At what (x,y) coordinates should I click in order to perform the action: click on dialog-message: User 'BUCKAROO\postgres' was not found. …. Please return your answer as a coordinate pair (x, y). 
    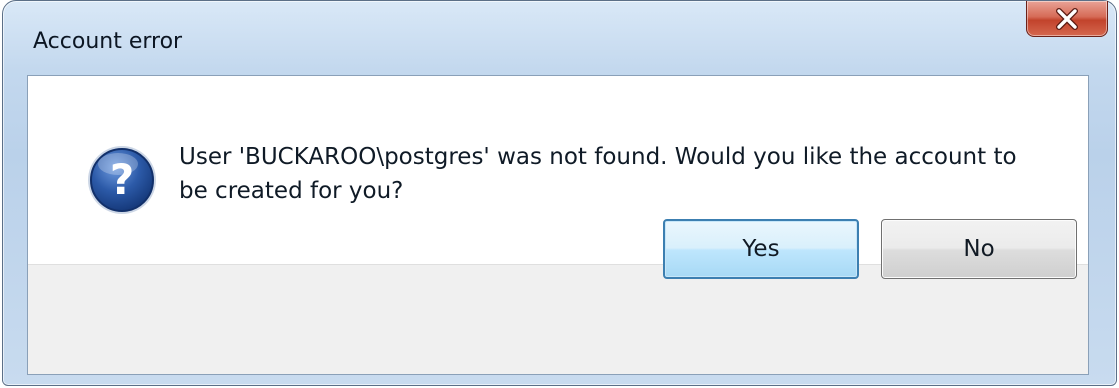
    Looking at the image, I should click on (598, 174).